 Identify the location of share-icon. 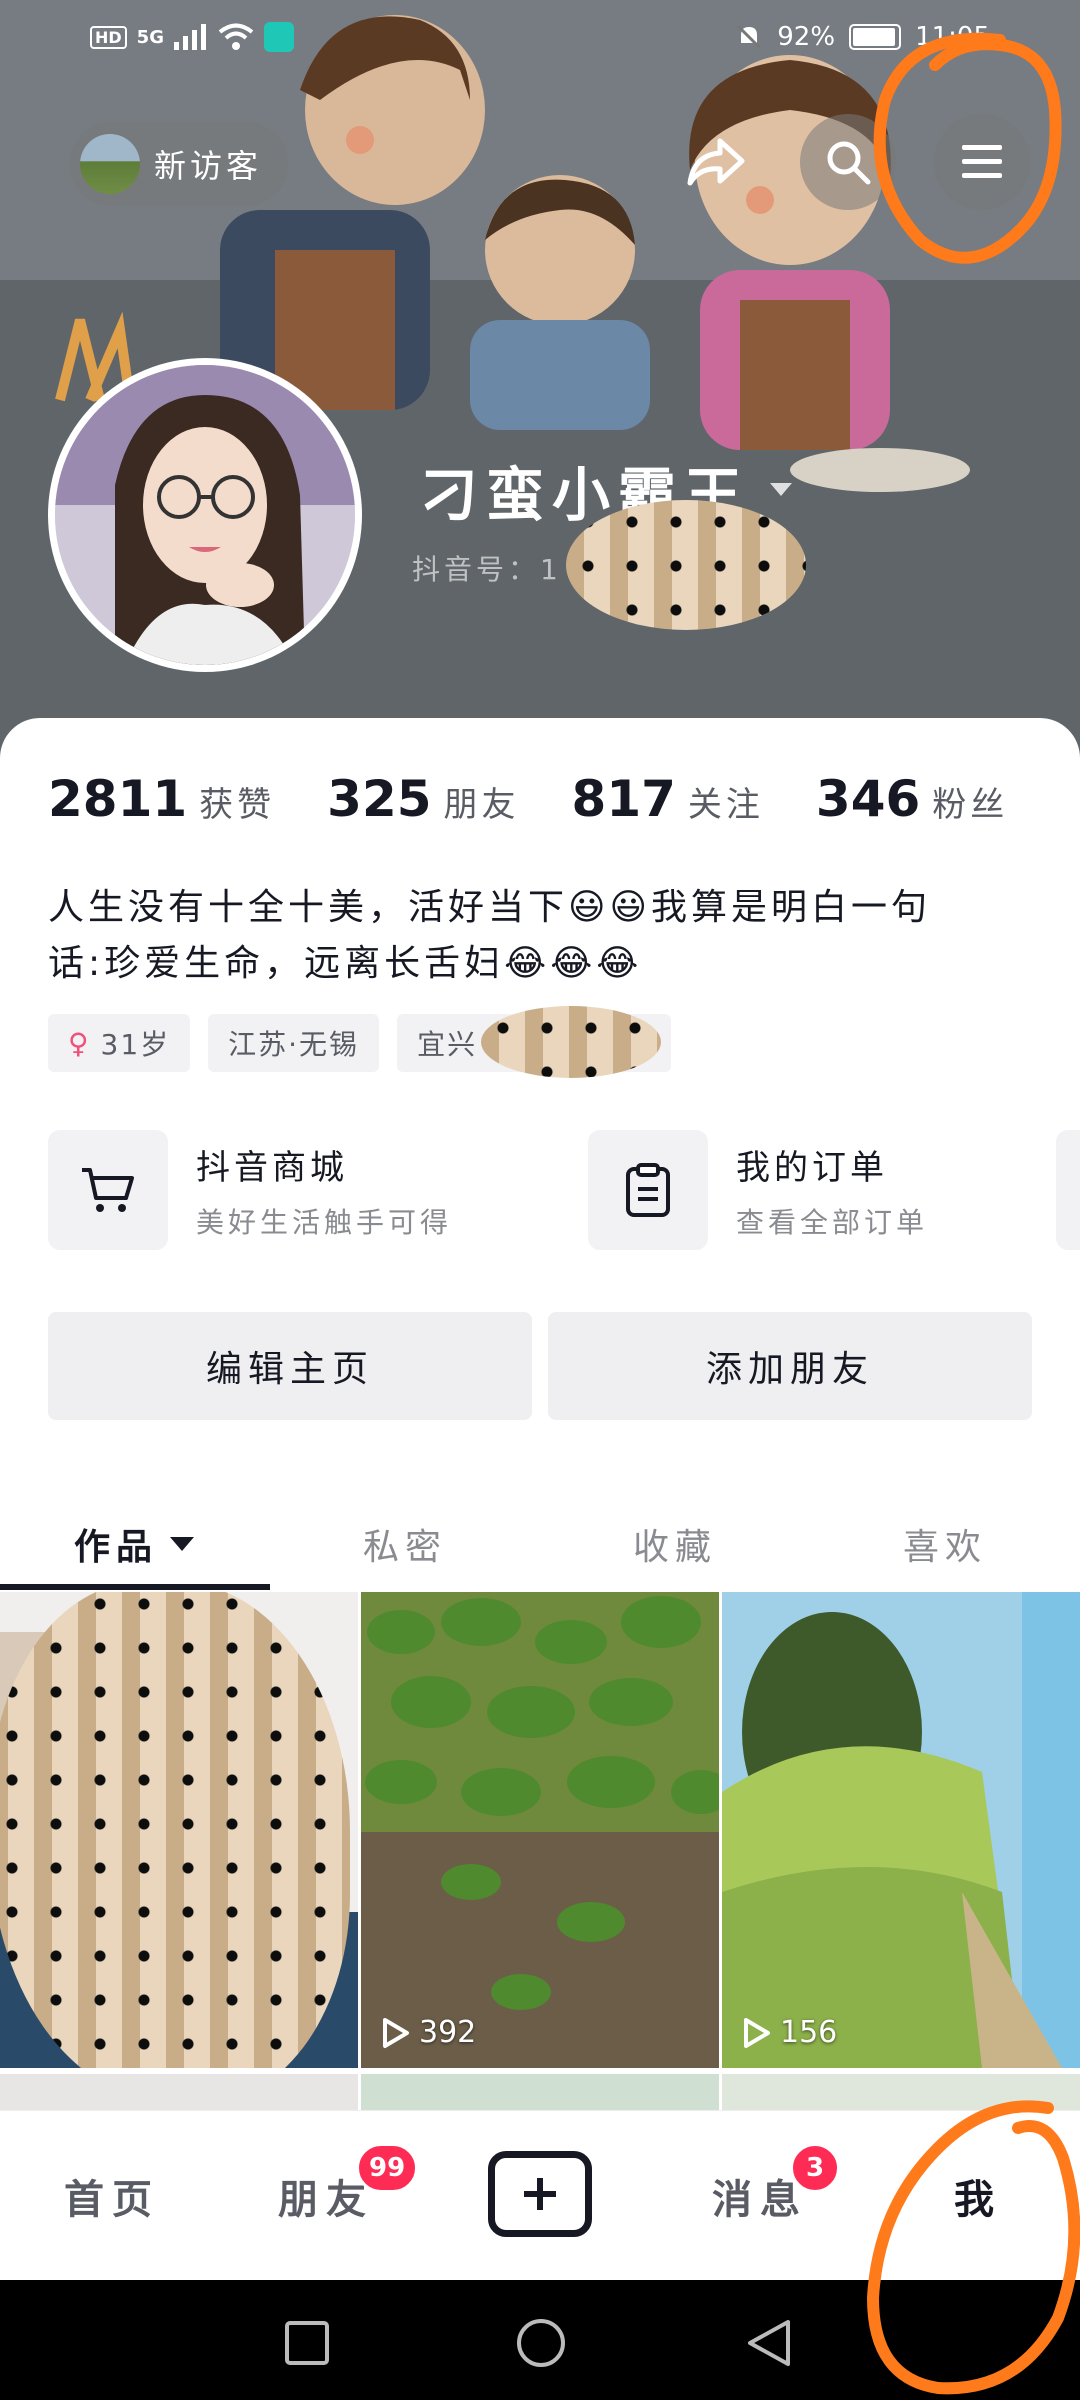
(716, 162).